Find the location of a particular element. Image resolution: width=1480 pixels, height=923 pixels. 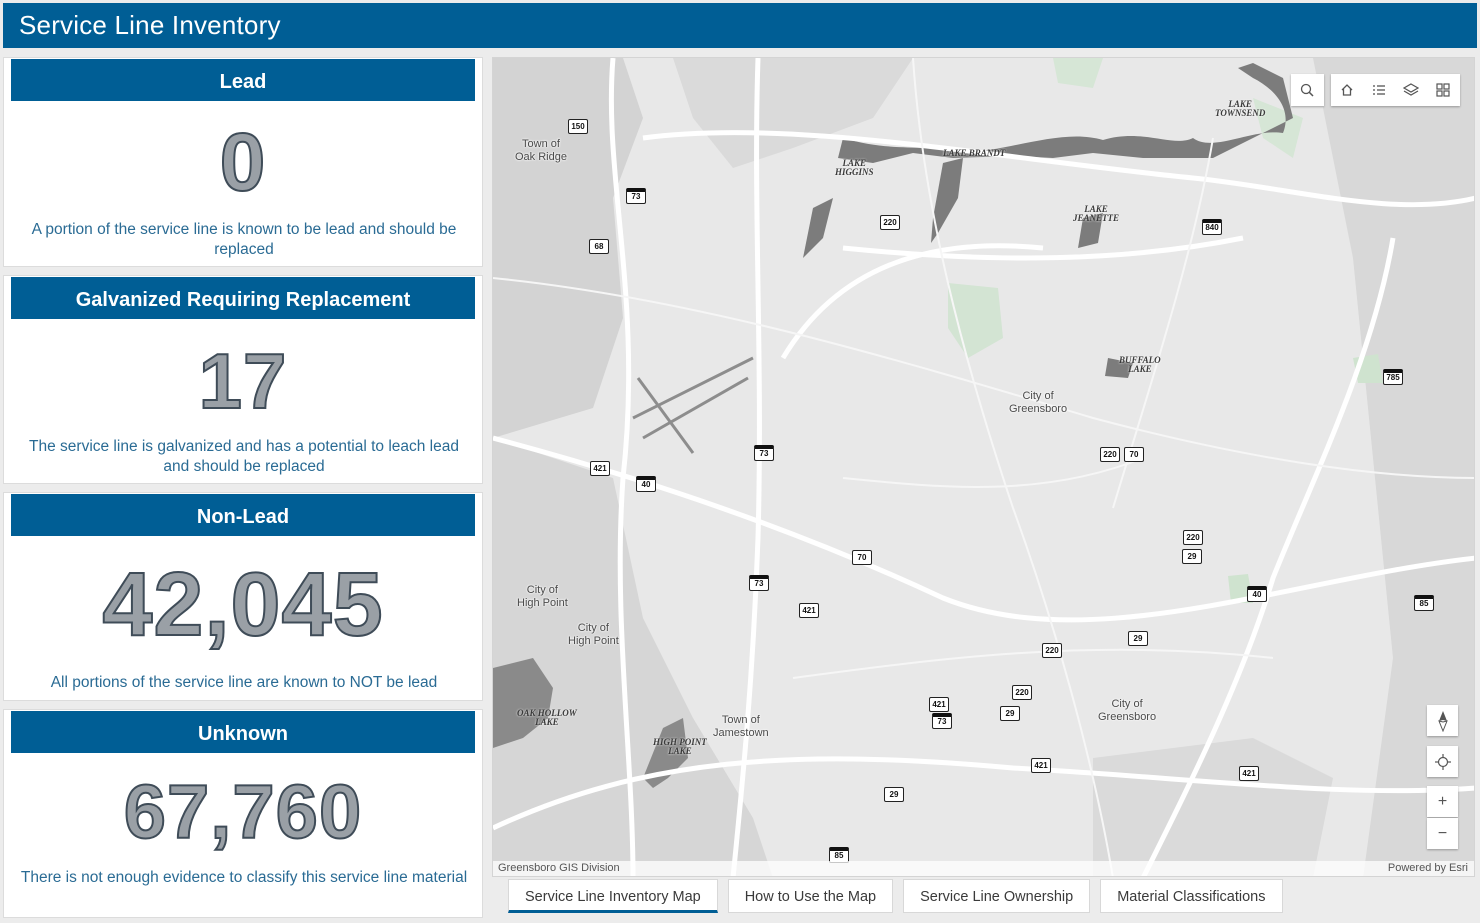

lake-label: OAK HOLLOW LAKE is located at coordinates (547, 717).